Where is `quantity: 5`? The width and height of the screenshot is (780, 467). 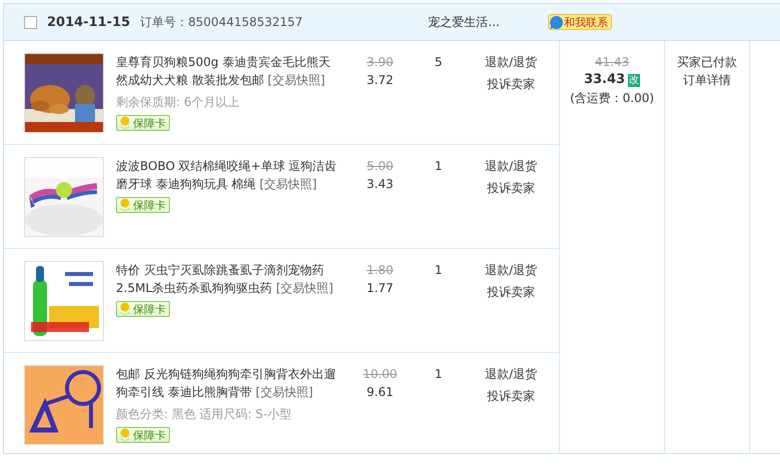 quantity: 5 is located at coordinates (439, 62).